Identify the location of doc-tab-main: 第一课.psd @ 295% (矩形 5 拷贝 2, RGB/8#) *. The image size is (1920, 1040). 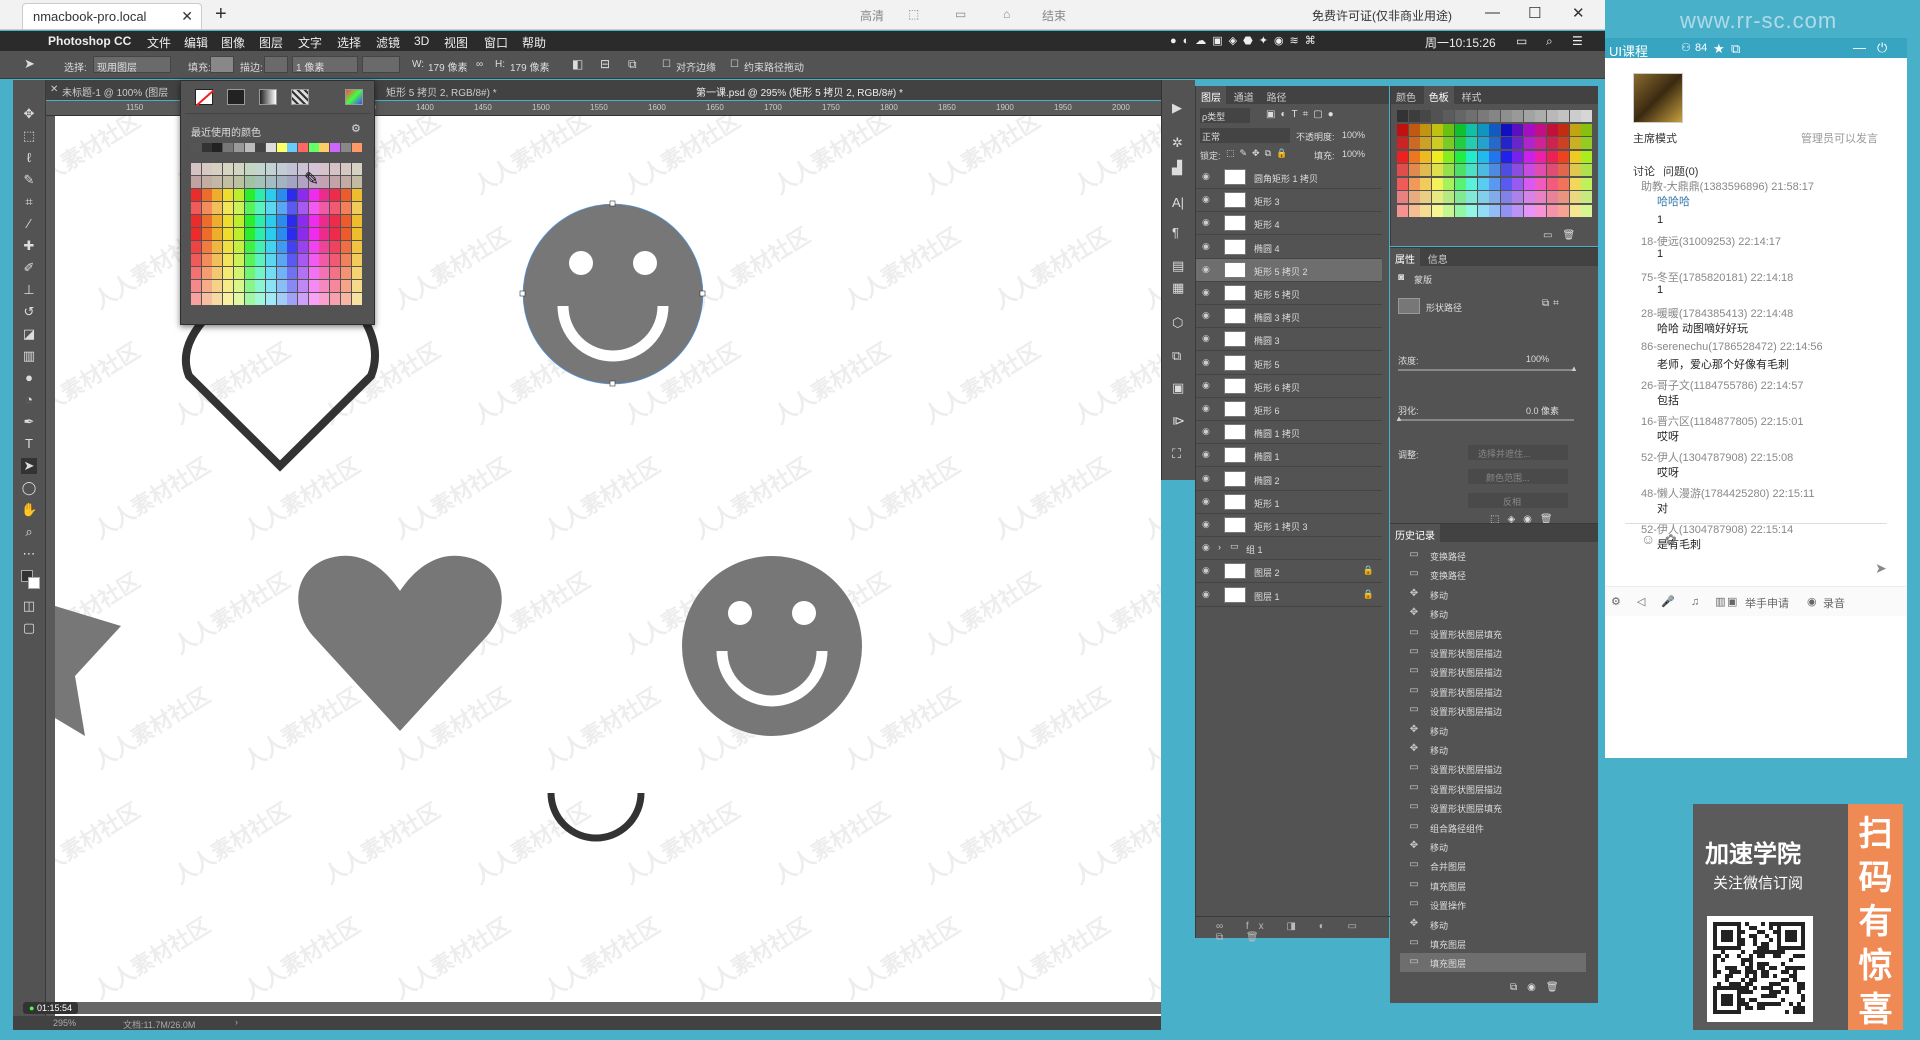
(799, 91).